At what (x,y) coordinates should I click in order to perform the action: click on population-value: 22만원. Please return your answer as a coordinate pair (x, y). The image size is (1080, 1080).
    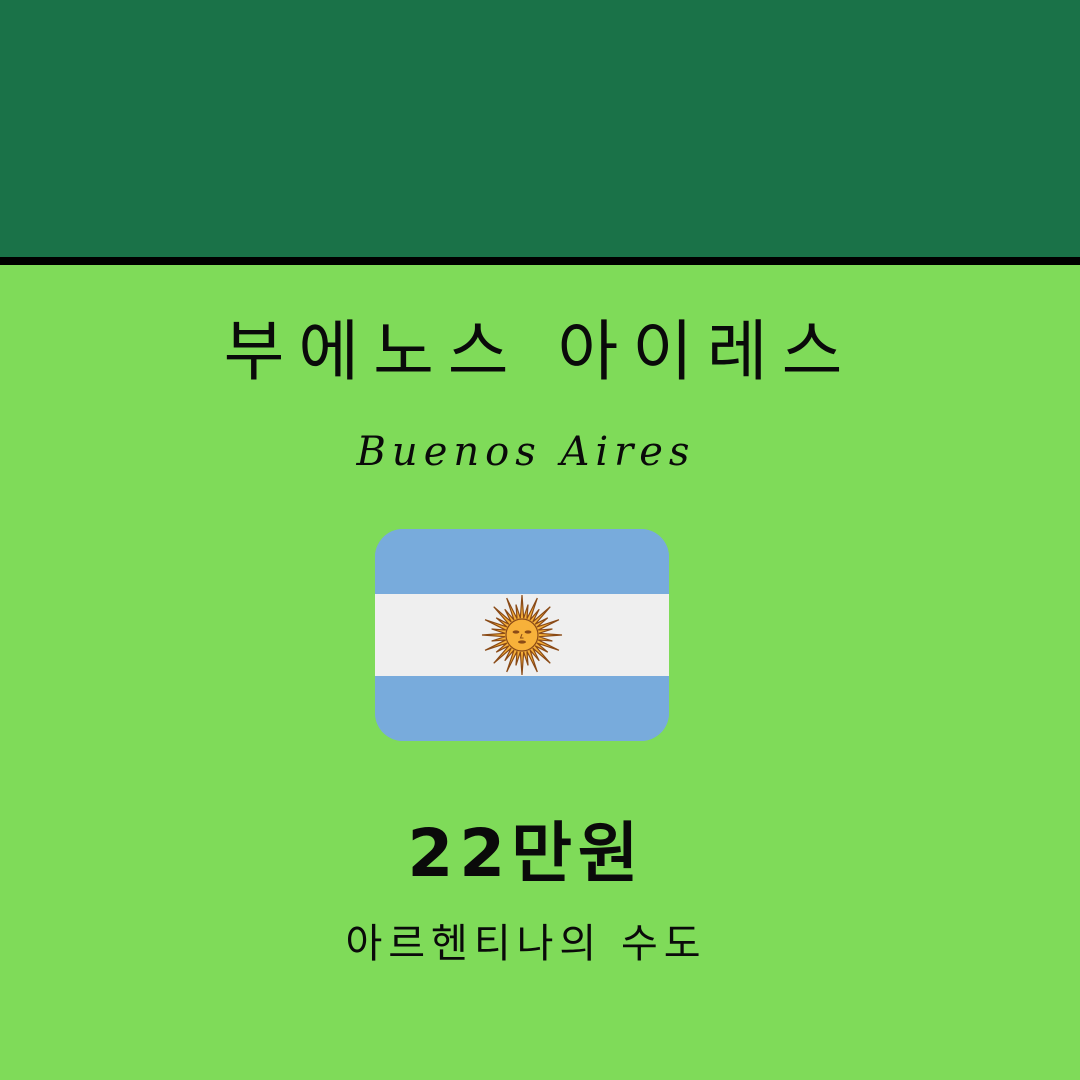
    Looking at the image, I should click on (526, 853).